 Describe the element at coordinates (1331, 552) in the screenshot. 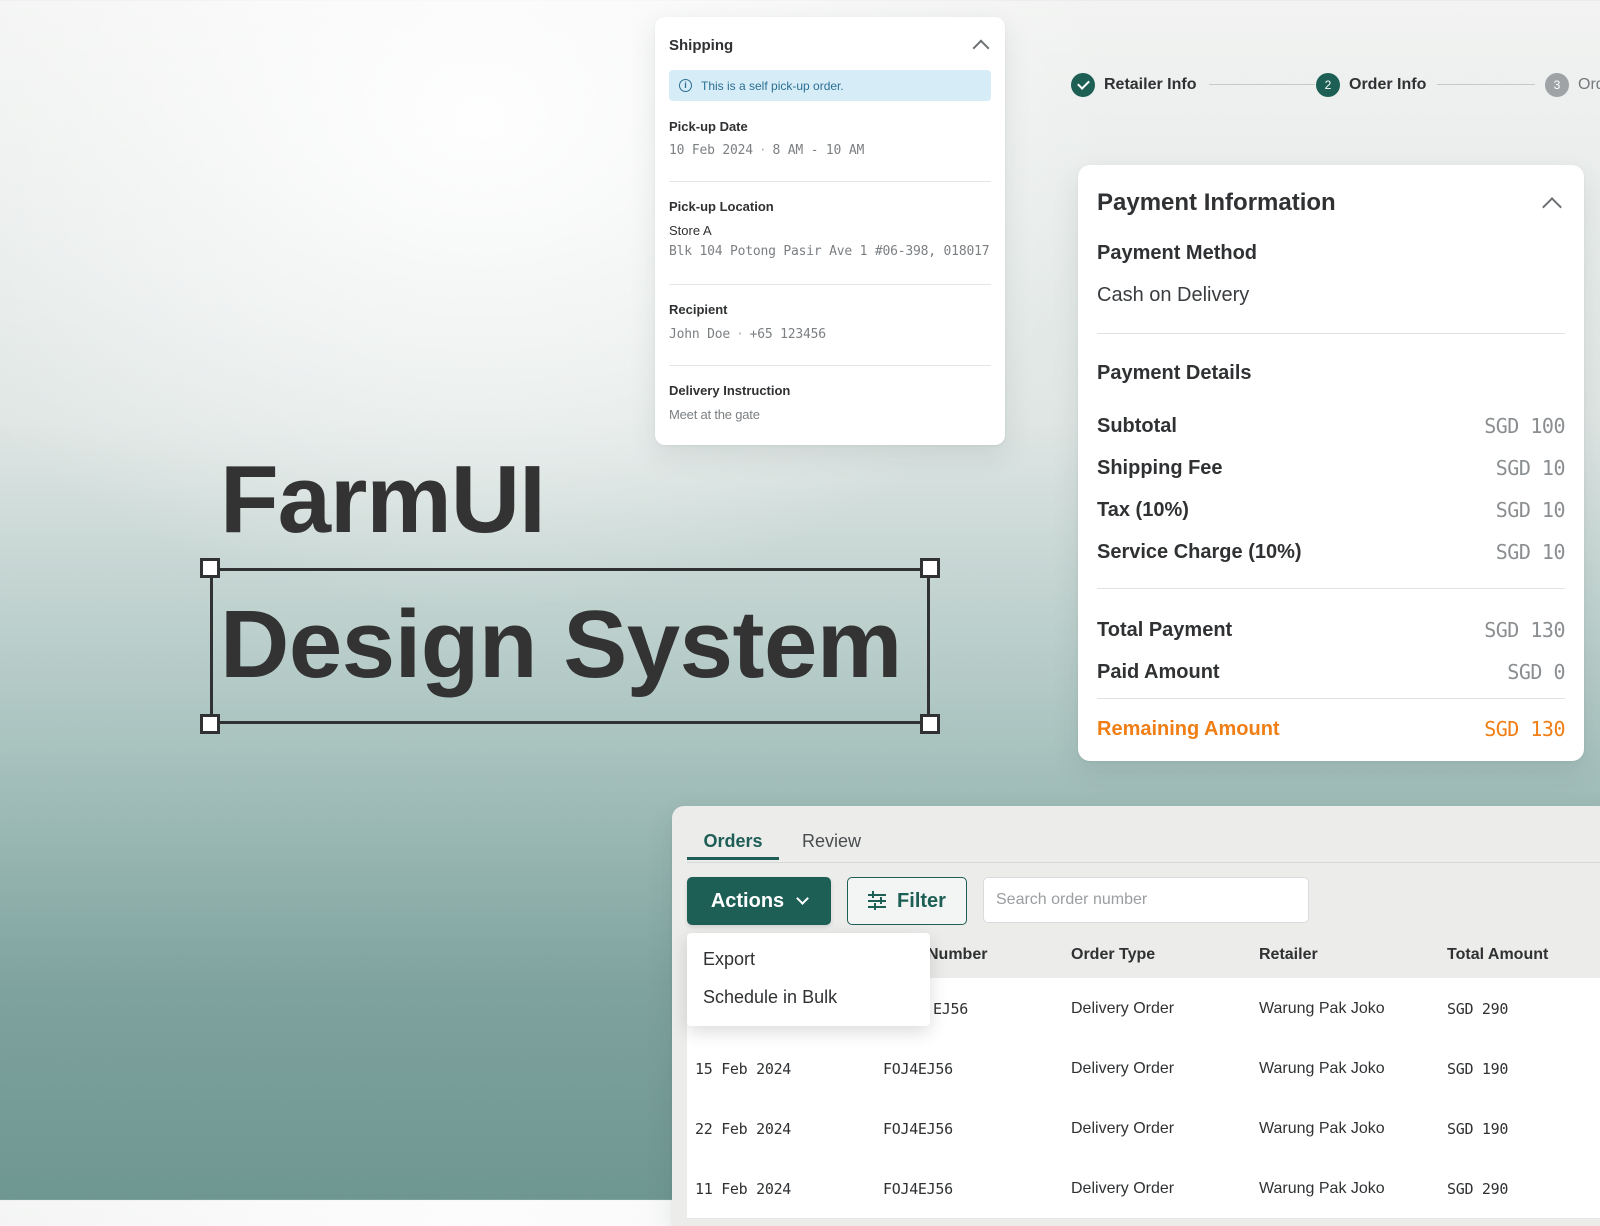

I see `payment-row-service-charge: Service Charge (10%) SGD 10` at that location.